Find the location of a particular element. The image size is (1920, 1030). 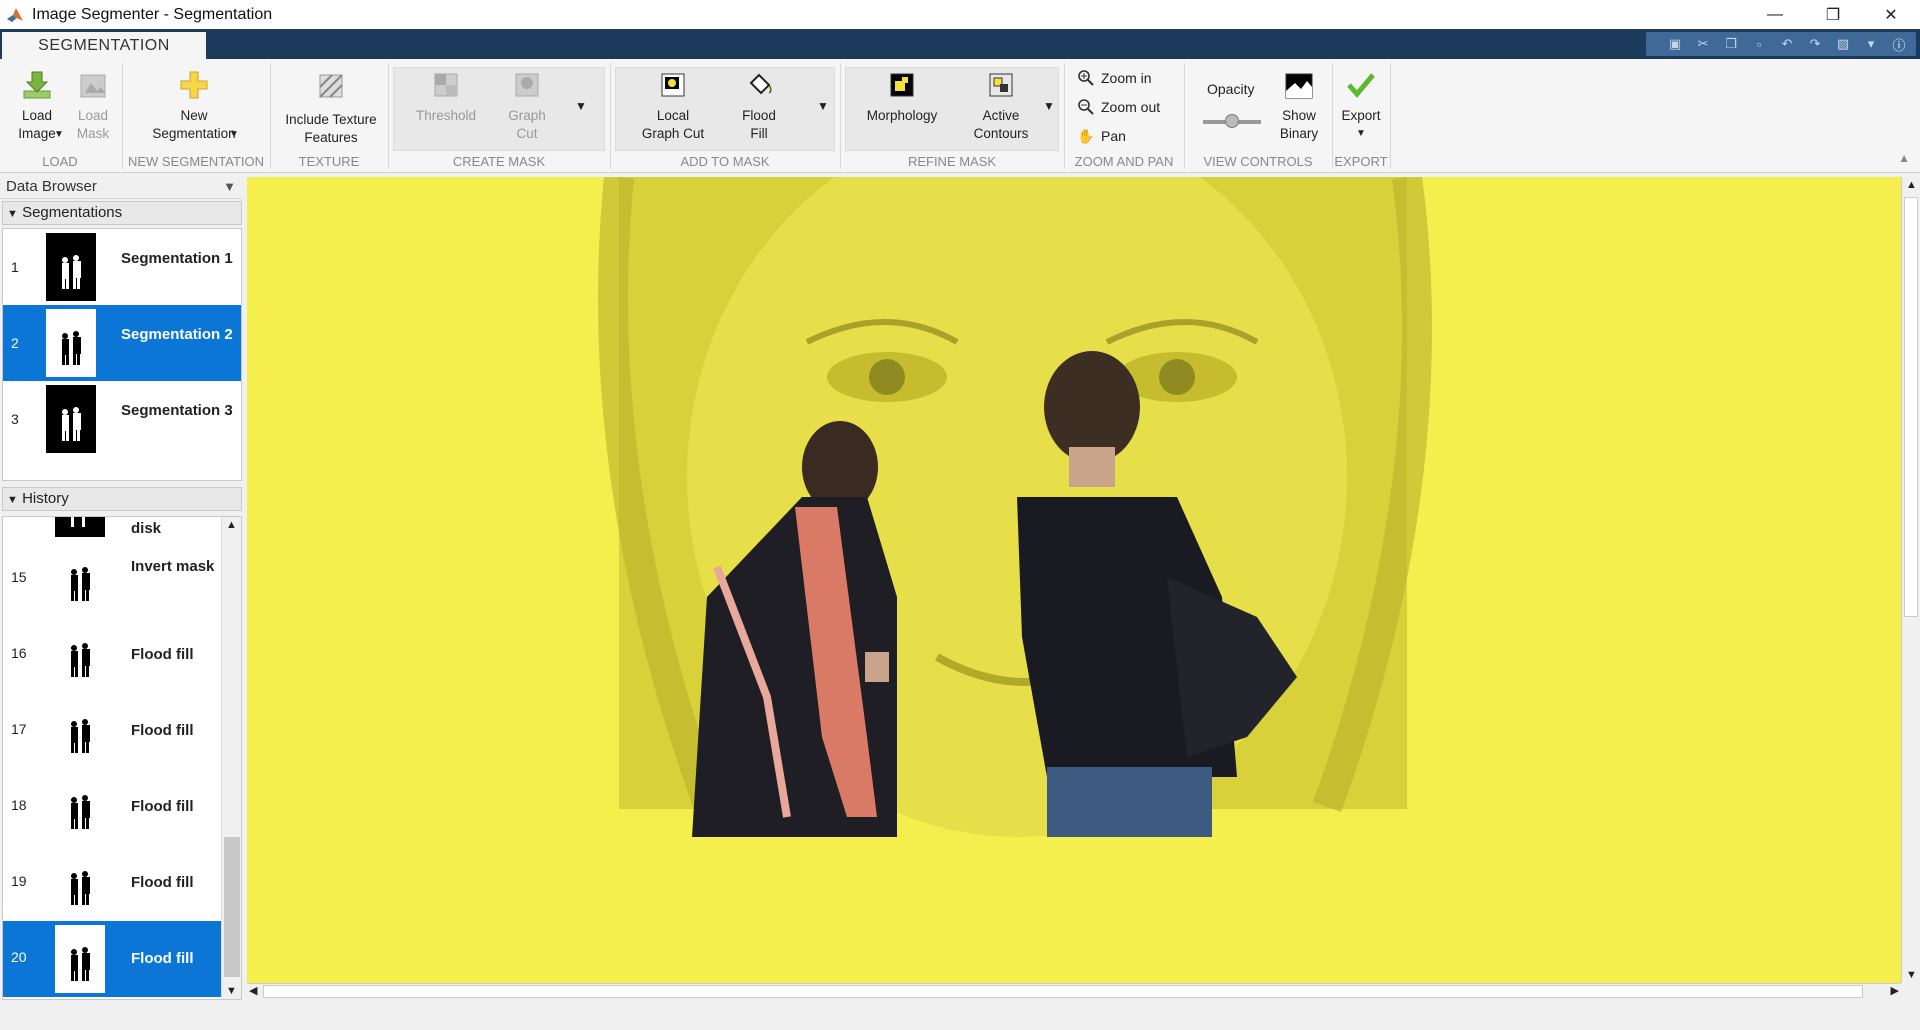

add-to-mask-more-dropdown: ▼ is located at coordinates (823, 106).